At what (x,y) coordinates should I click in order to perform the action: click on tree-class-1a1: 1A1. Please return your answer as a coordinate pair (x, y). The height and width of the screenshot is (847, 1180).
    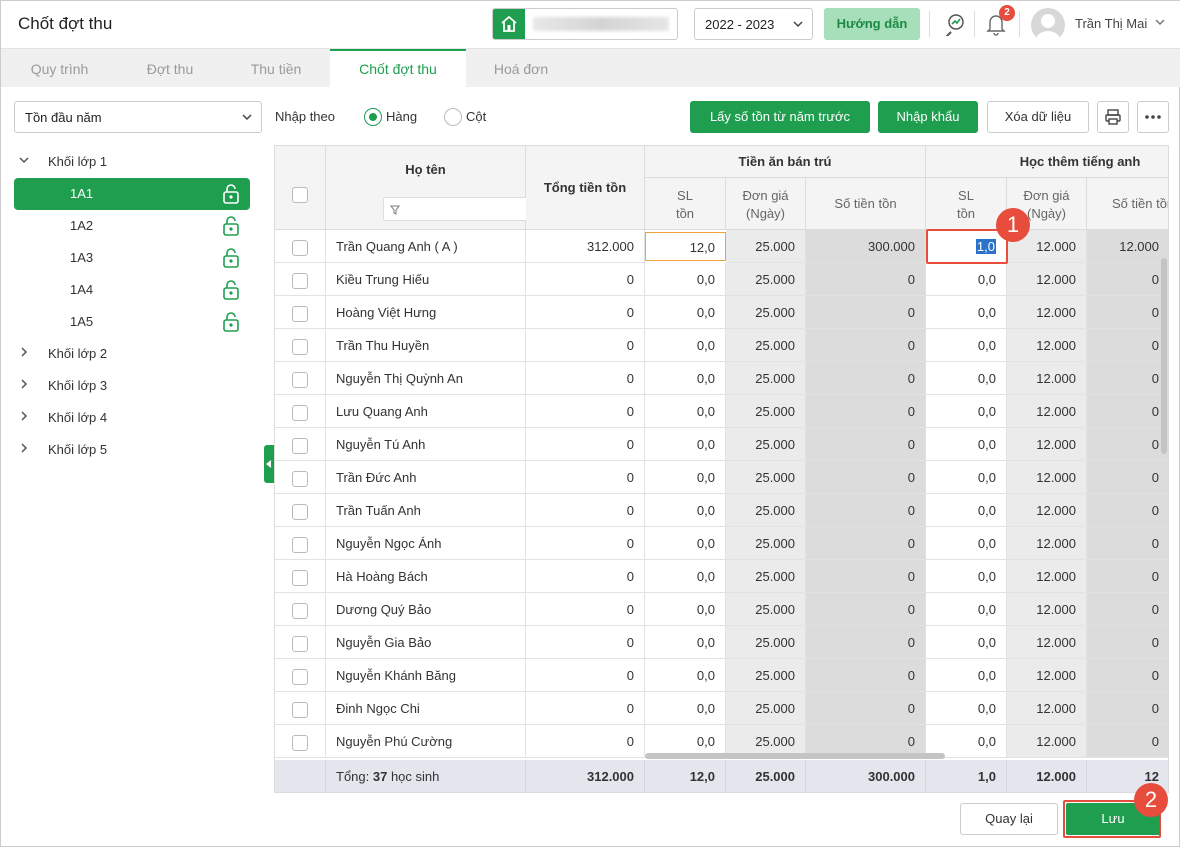
    Looking at the image, I should click on (132, 194).